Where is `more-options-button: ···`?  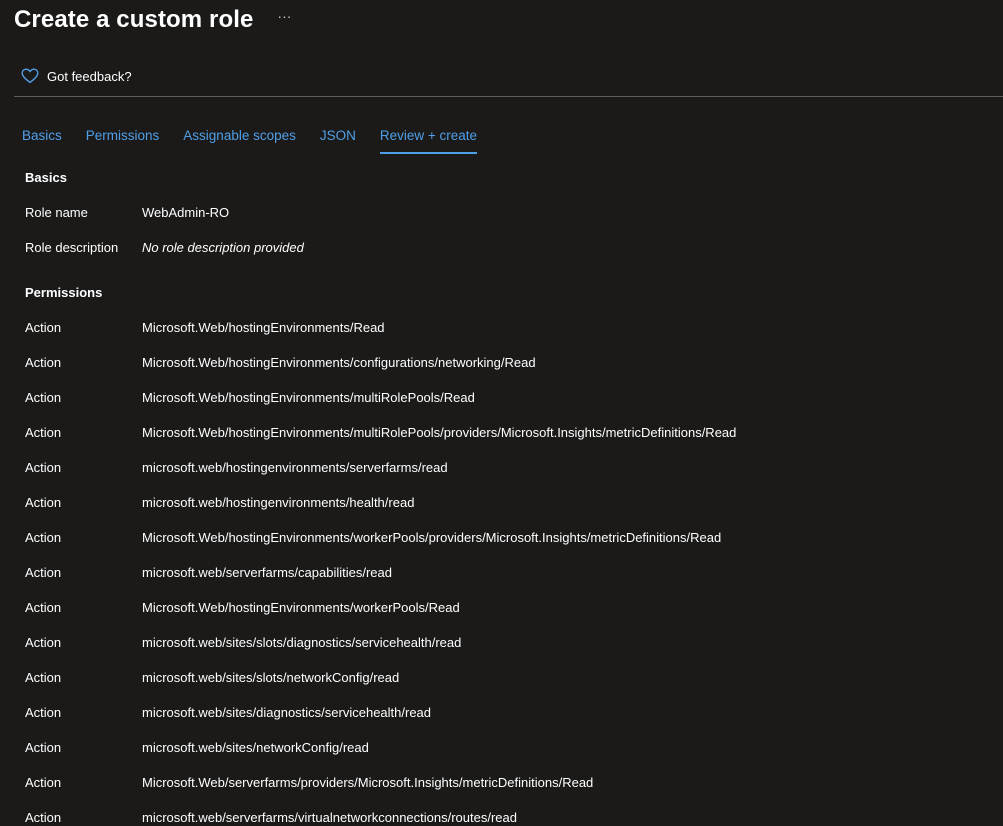 more-options-button: ··· is located at coordinates (284, 16).